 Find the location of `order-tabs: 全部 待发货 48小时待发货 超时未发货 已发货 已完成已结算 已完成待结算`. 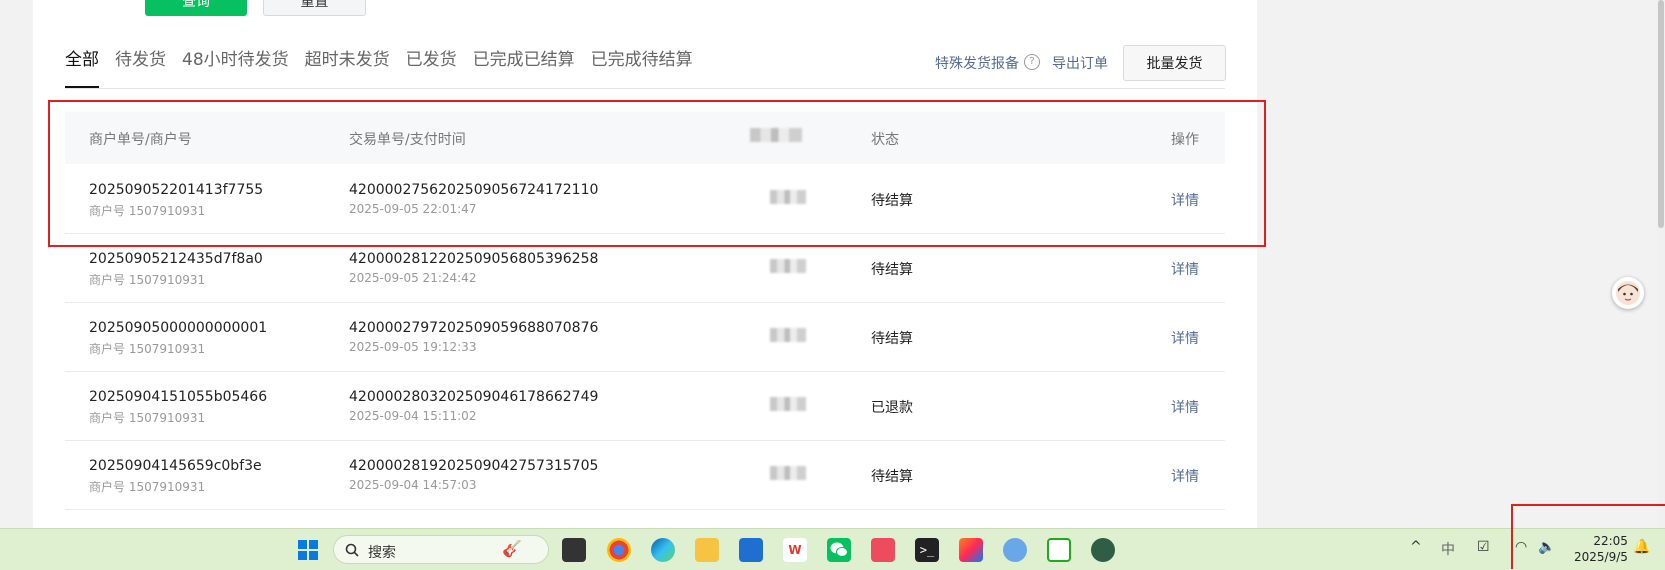

order-tabs: 全部 待发货 48小时待发货 超时未发货 已发货 已完成已结算 已完成待结算 is located at coordinates (387, 67).